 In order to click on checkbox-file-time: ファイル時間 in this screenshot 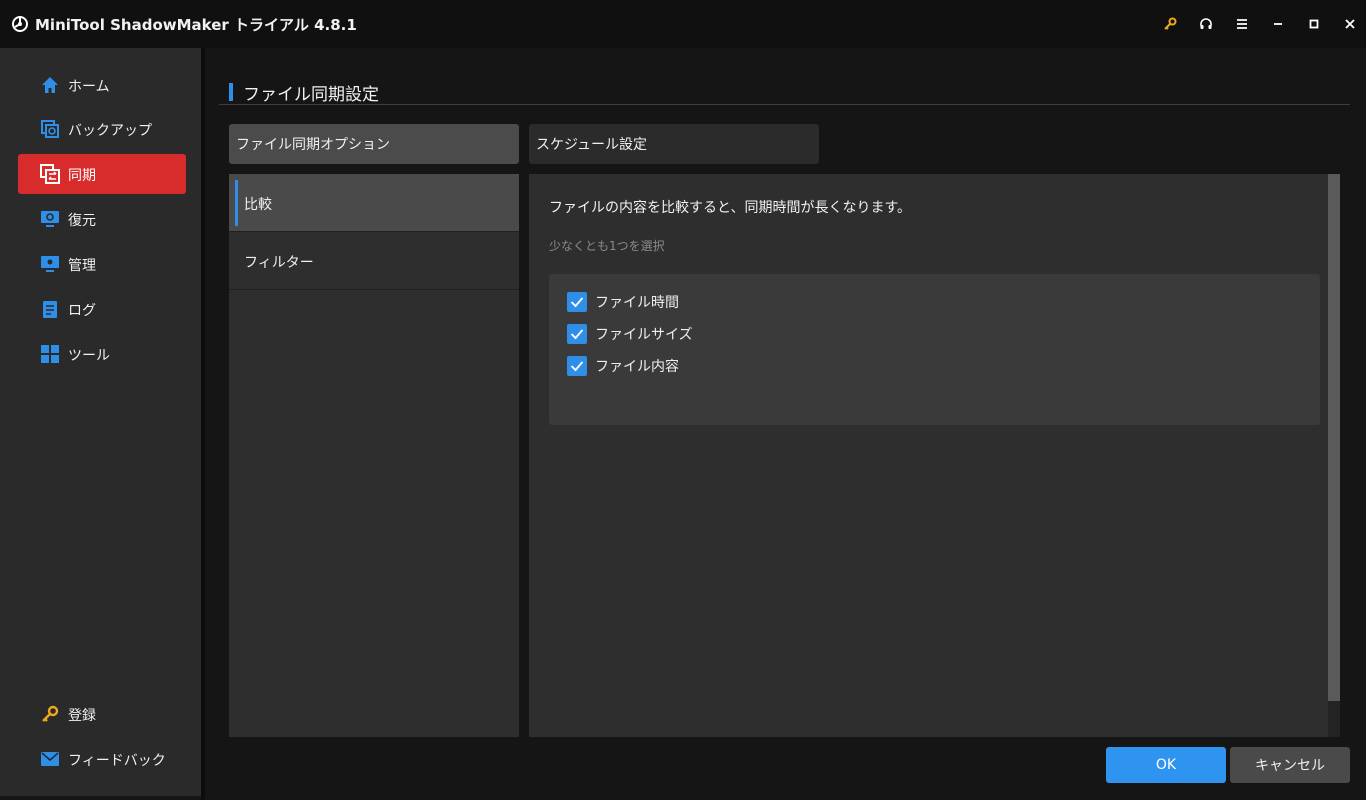, I will do `click(623, 302)`.